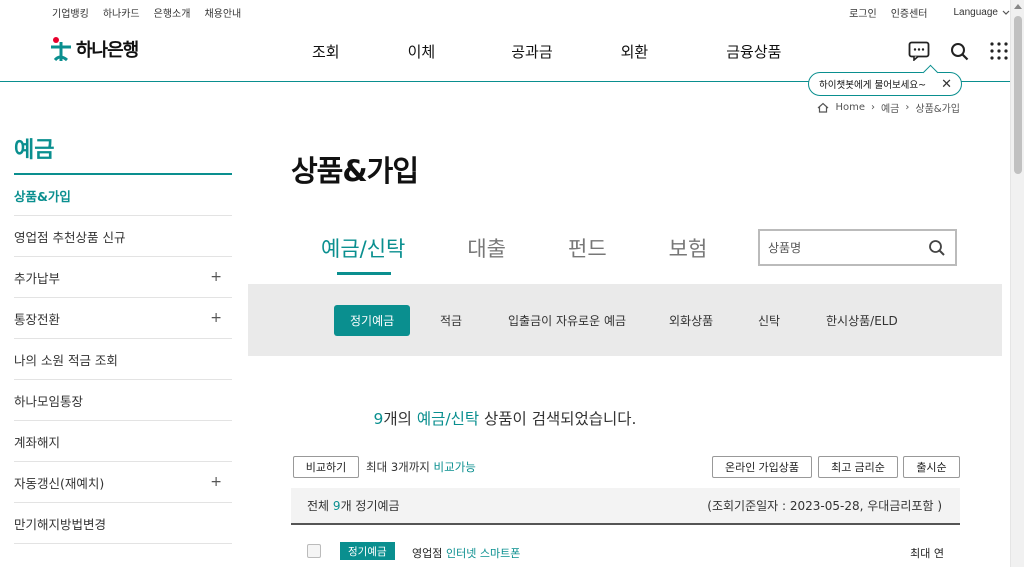  I want to click on nav-utility-bills: 공과금, so click(531, 51).